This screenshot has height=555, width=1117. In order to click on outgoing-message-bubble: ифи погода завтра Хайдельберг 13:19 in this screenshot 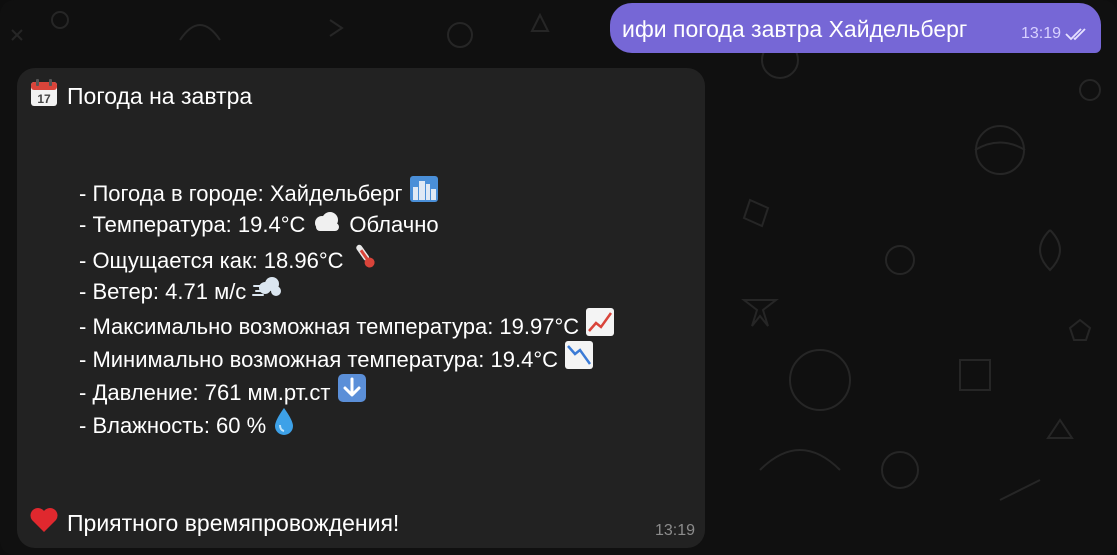, I will do `click(855, 28)`.